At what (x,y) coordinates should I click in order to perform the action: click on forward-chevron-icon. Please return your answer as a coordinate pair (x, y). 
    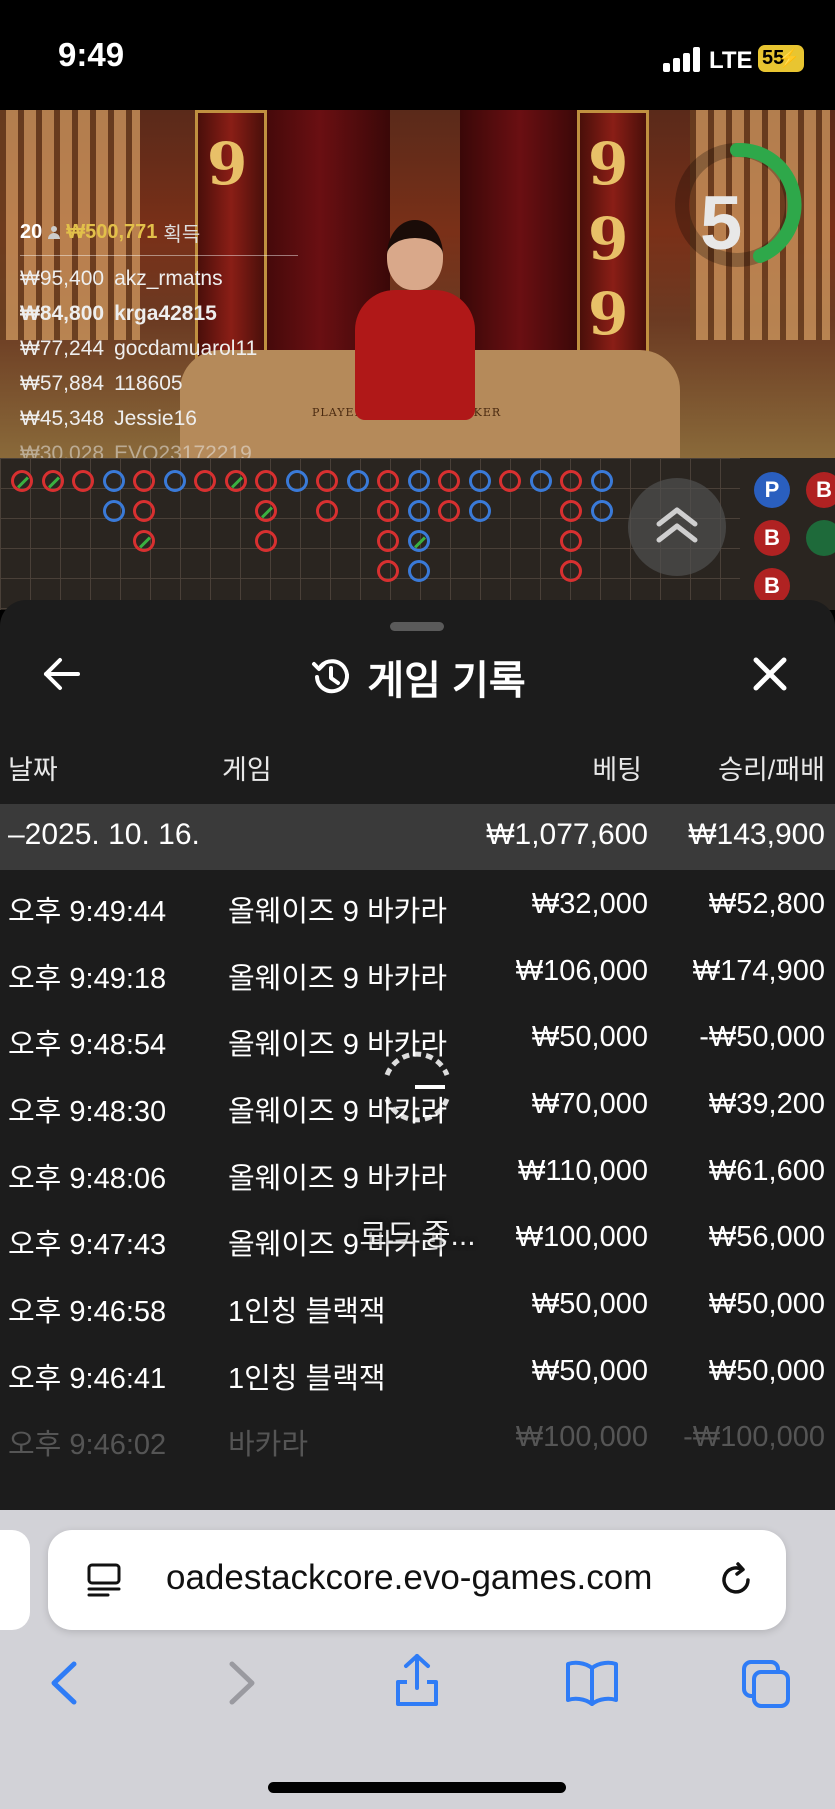
    Looking at the image, I should click on (242, 1683).